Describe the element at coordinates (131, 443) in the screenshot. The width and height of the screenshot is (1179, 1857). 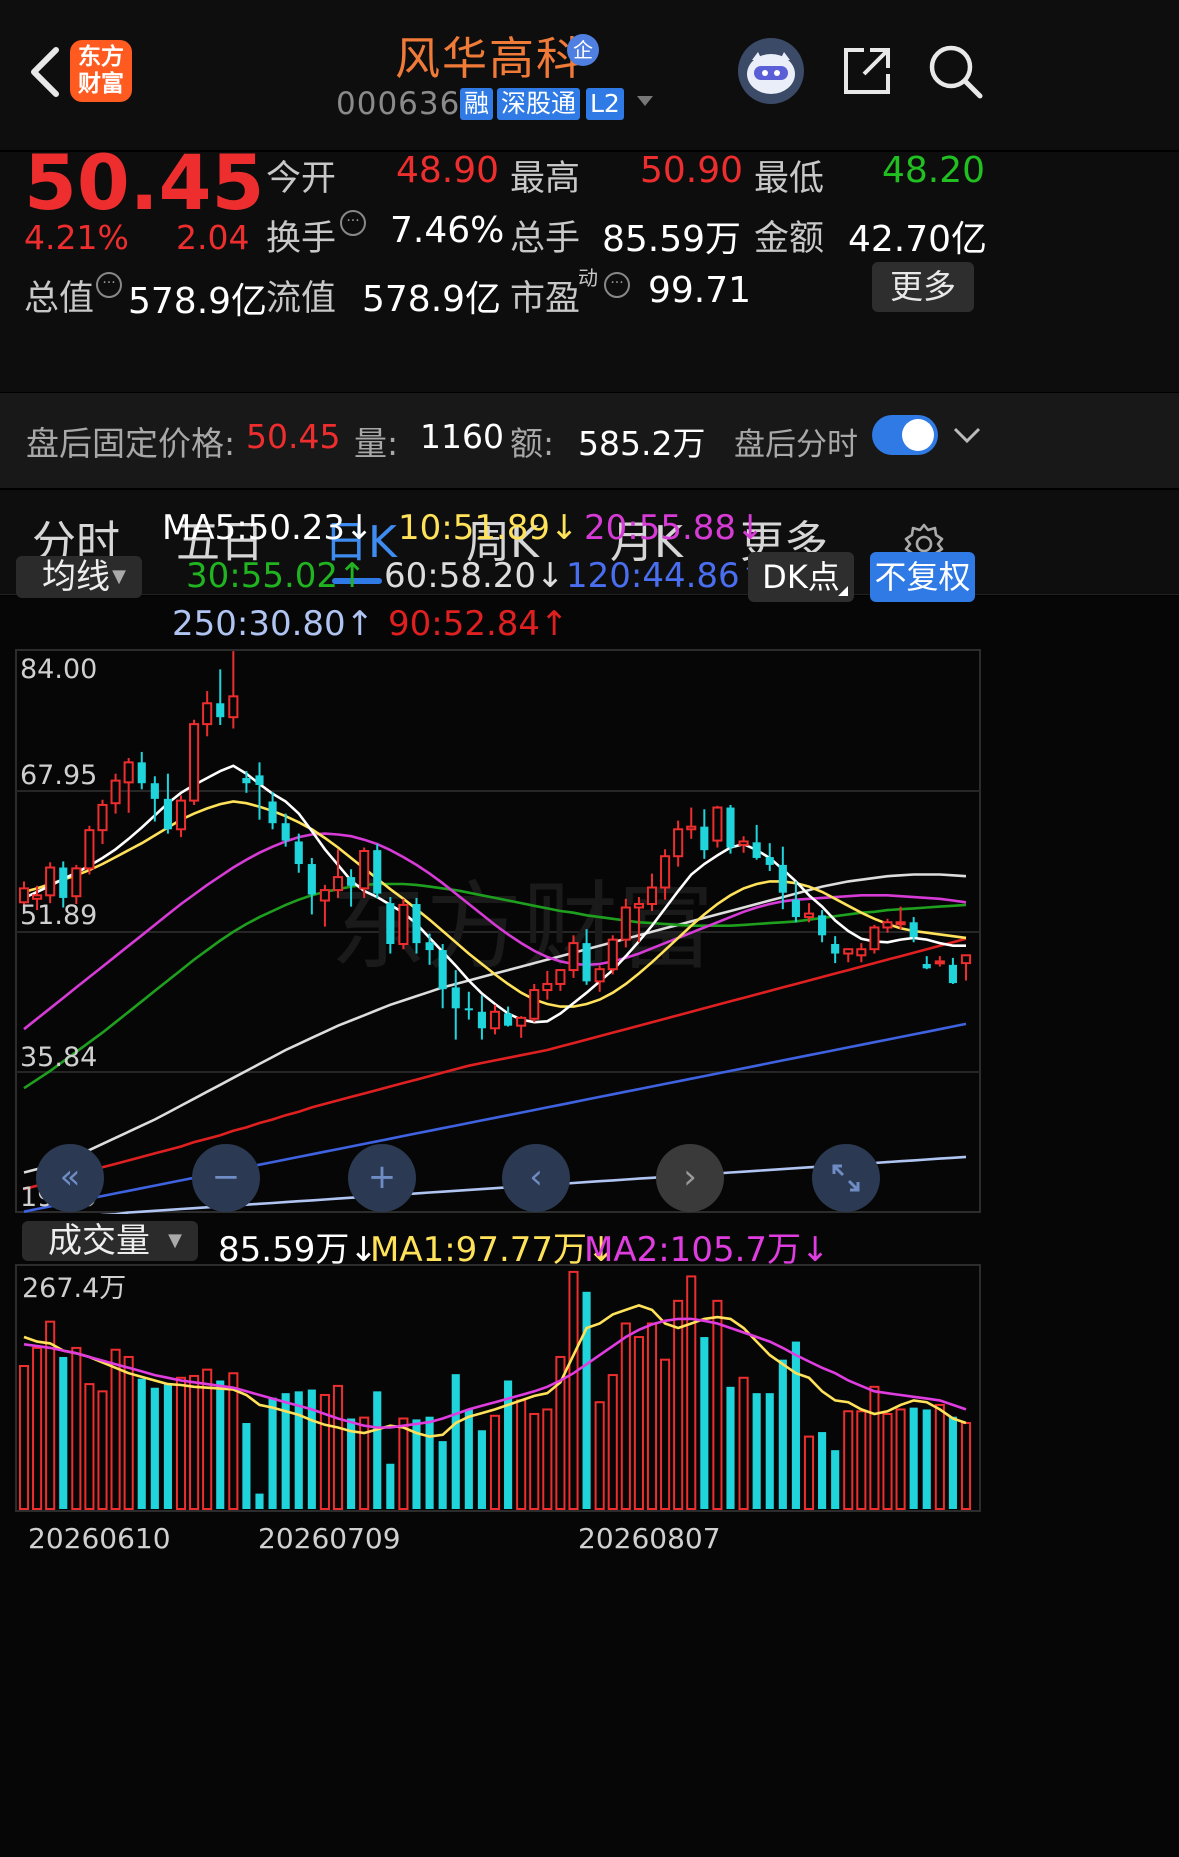
I see `after-price-label: 盘后固定价格:` at that location.